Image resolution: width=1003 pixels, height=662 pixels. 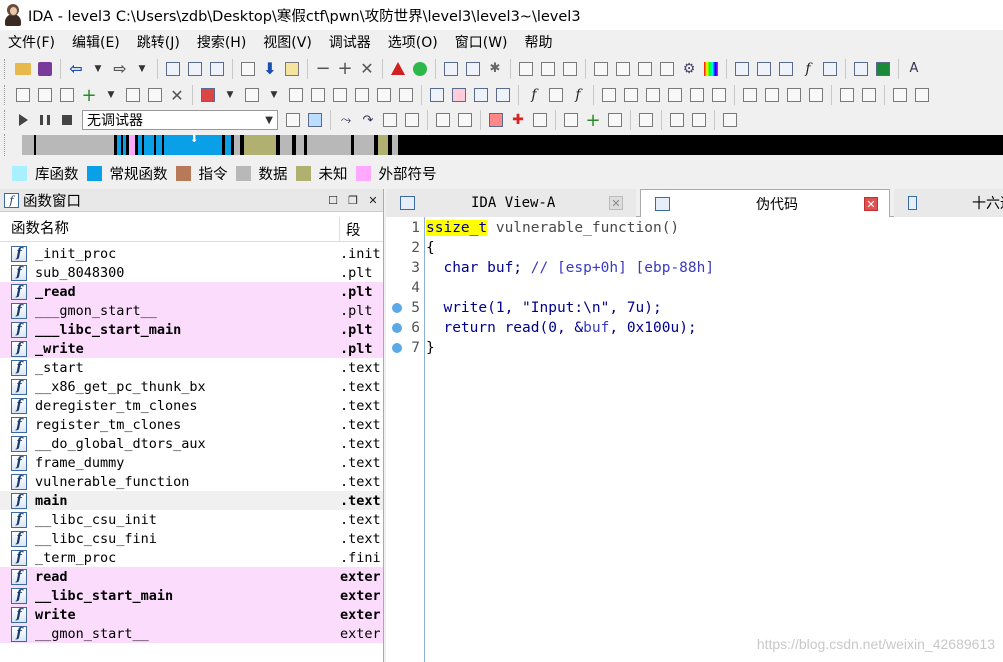 What do you see at coordinates (318, 95) in the screenshot?
I see `offset2-icon` at bounding box center [318, 95].